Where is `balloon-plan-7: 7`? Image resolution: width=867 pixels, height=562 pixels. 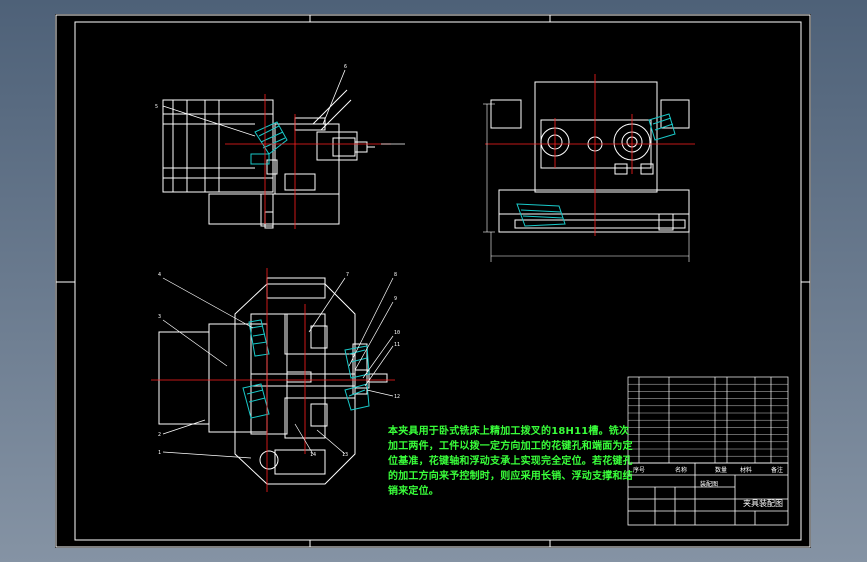 balloon-plan-7: 7 is located at coordinates (347, 275).